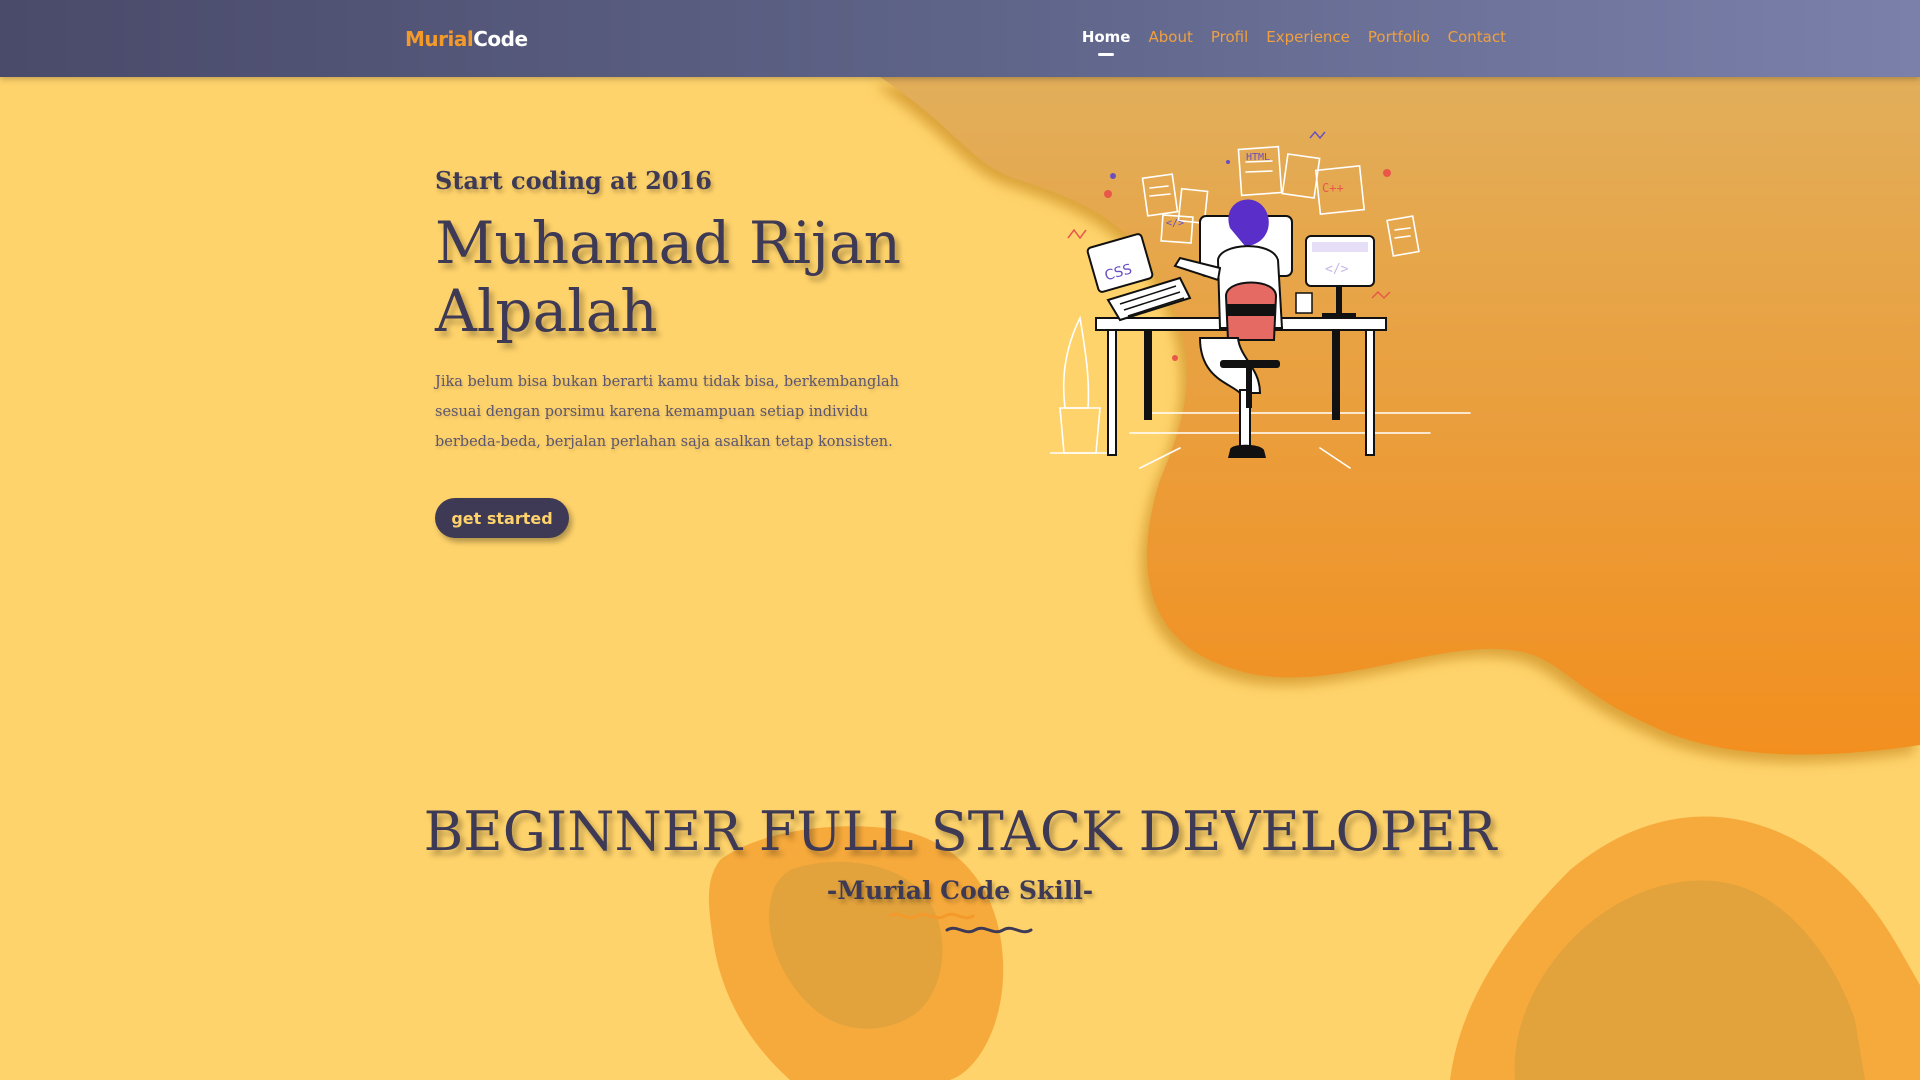 Image resolution: width=1920 pixels, height=1080 pixels. I want to click on developer-illustration: HTML C++ </> </> CSS, so click(1260, 299).